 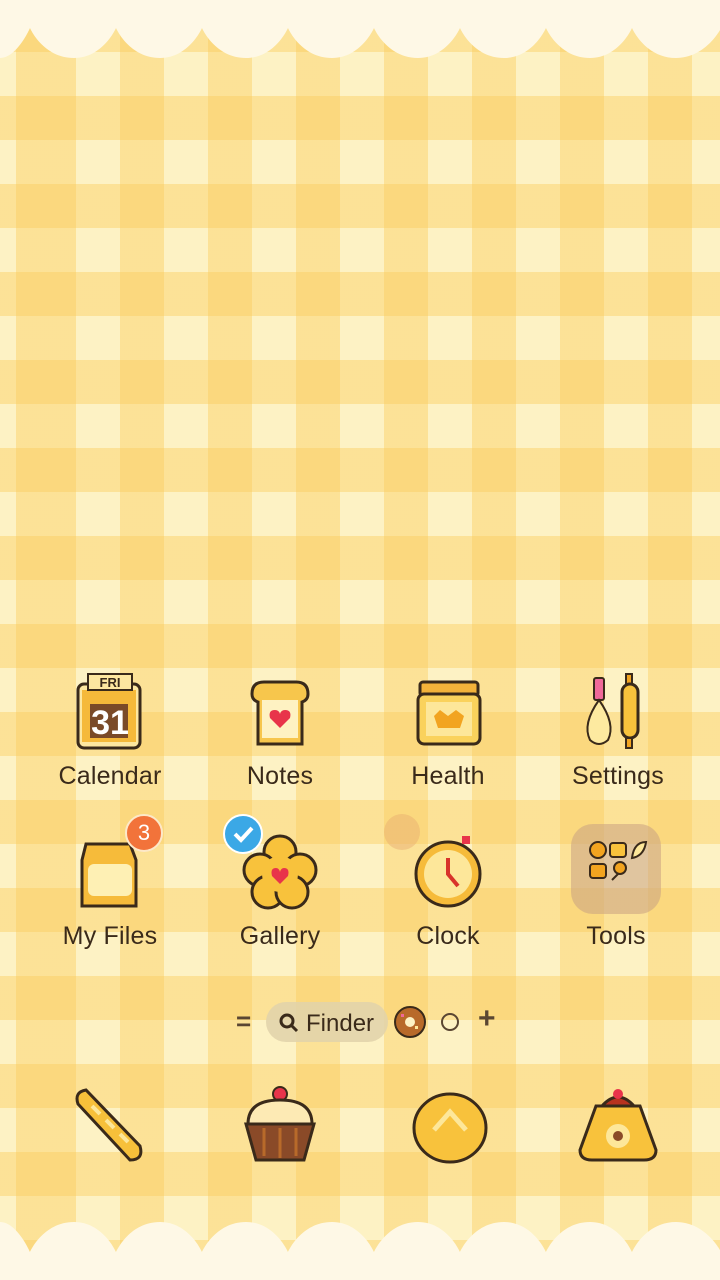 I want to click on bottom-scallop-border, so click(x=360, y=1250).